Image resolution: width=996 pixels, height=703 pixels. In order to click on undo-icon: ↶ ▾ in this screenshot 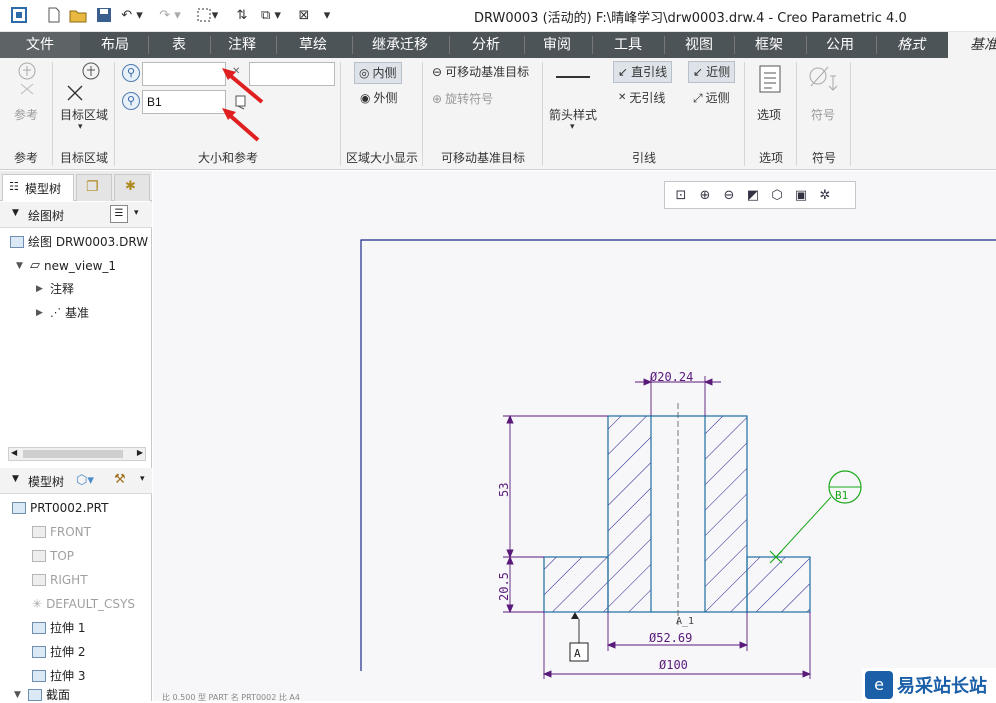, I will do `click(132, 15)`.